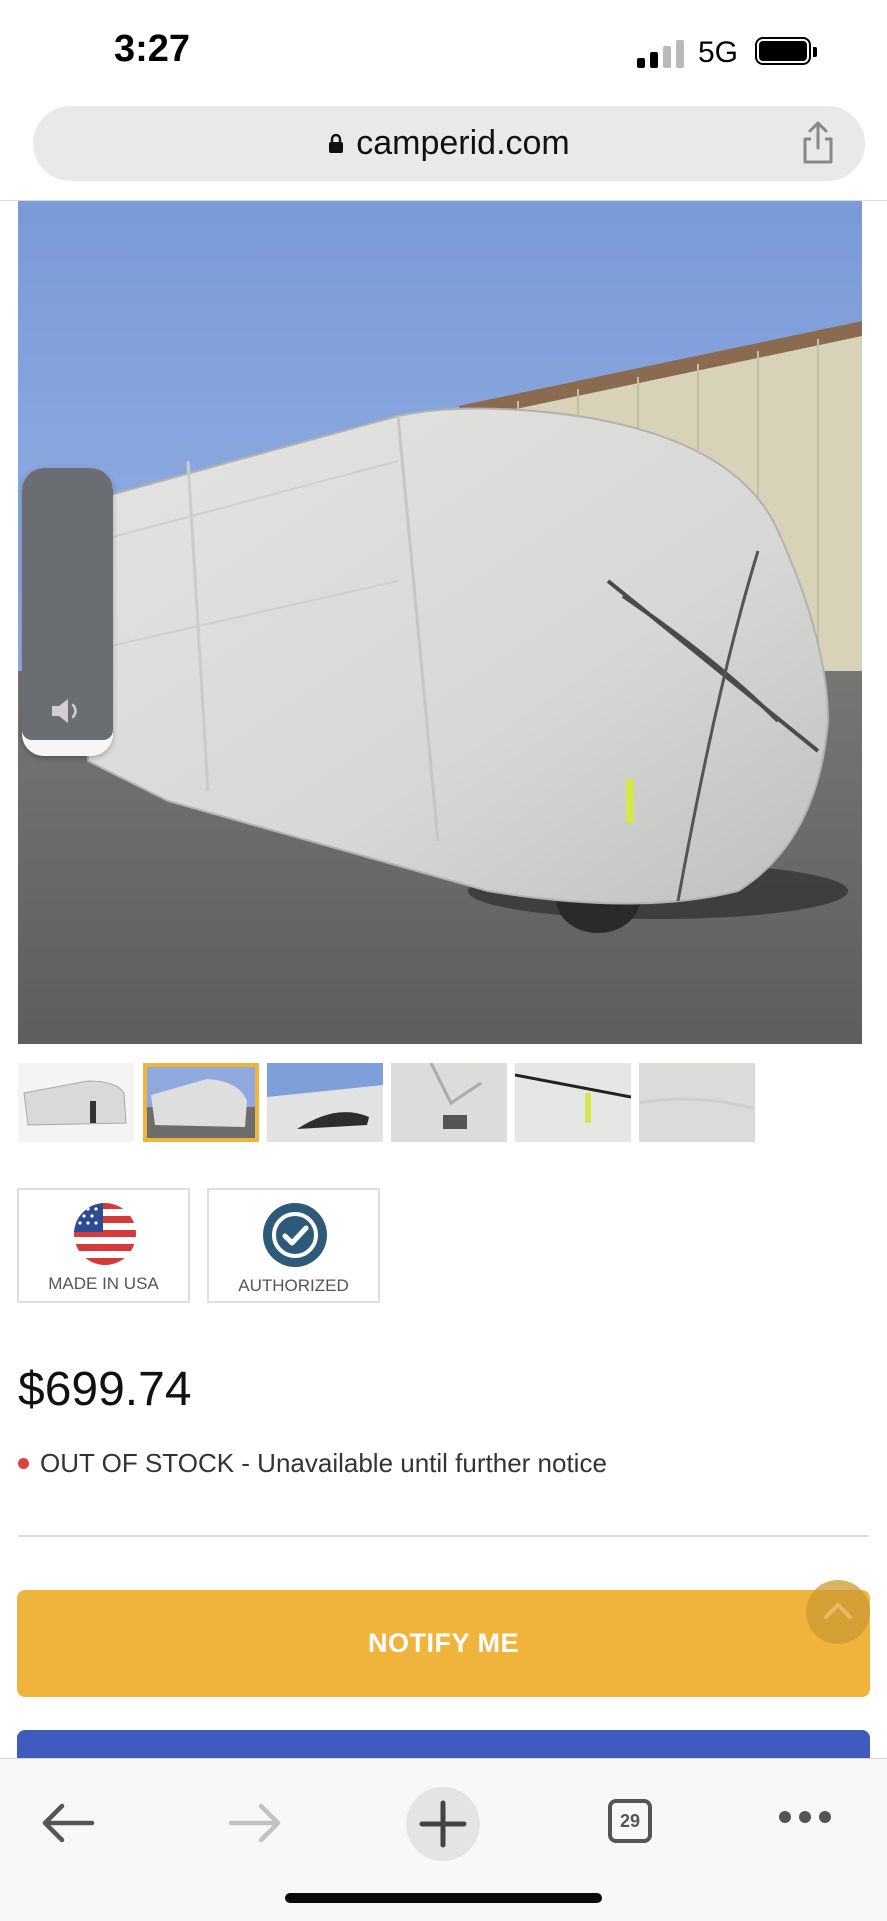 The height and width of the screenshot is (1921, 887). Describe the element at coordinates (105, 1234) in the screenshot. I see `flag-usa-icon` at that location.